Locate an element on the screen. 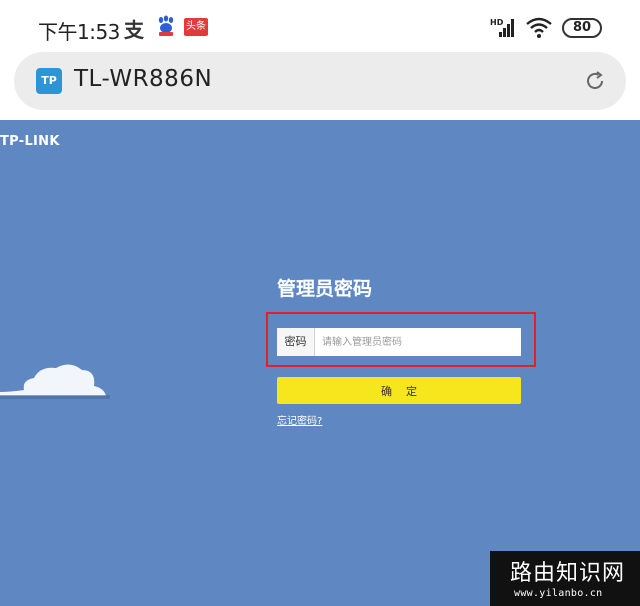 The height and width of the screenshot is (606, 640). watermark: 路由知识网 www.yilanbo.cn is located at coordinates (565, 578).